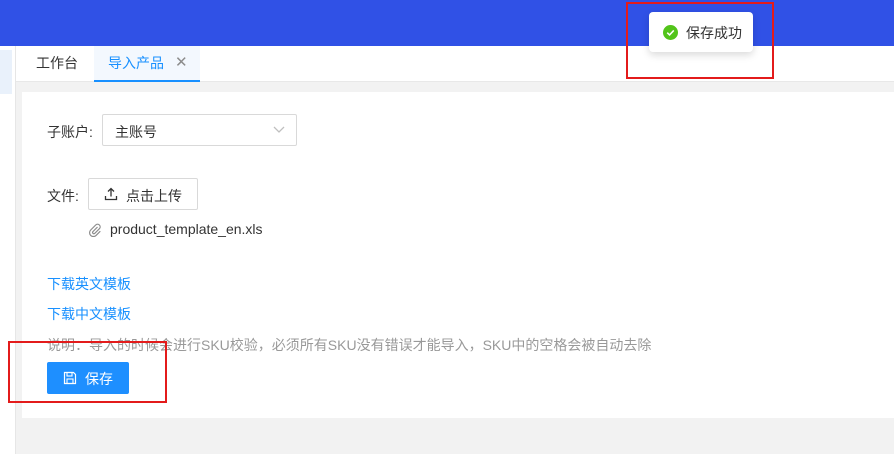  What do you see at coordinates (89, 314) in the screenshot?
I see `download-chinese-template-link: 下载中文模板` at bounding box center [89, 314].